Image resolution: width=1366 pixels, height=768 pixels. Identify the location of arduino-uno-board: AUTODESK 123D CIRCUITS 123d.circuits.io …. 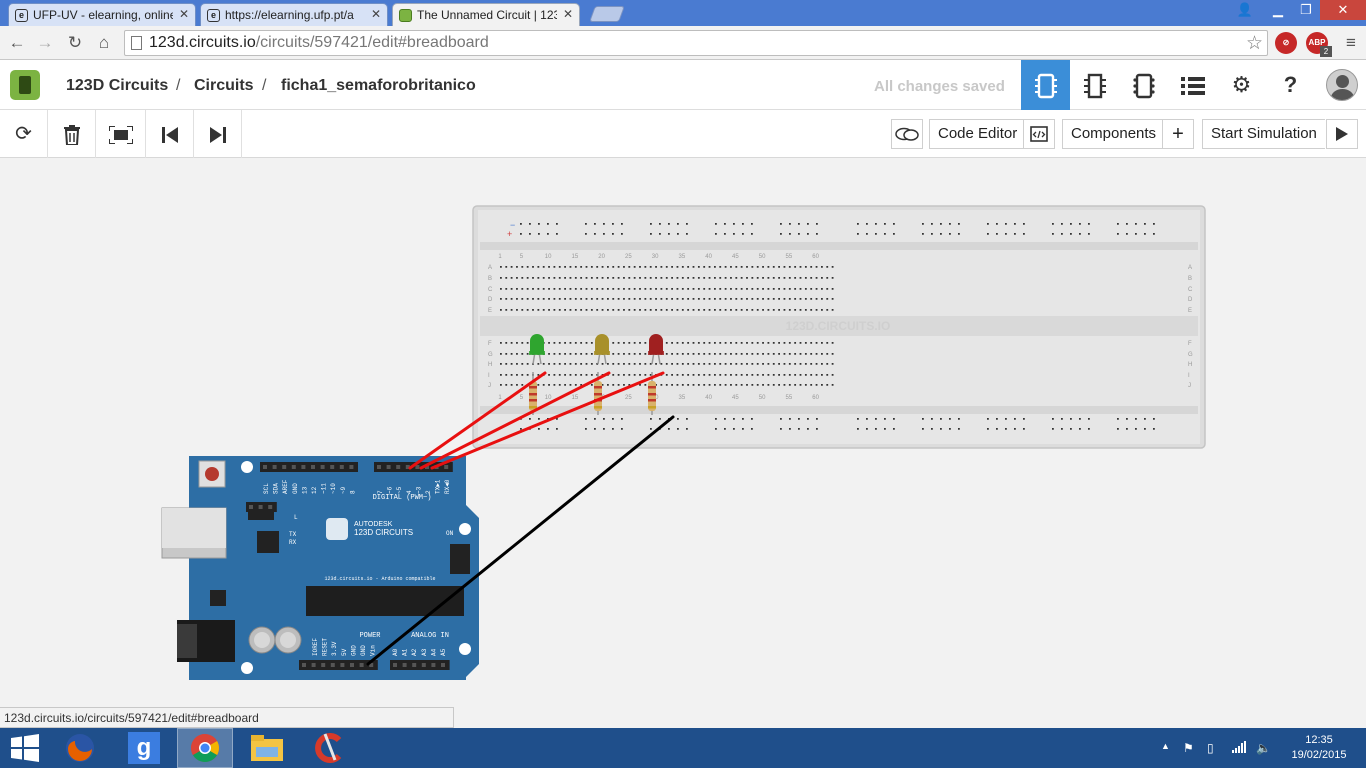
(320, 568).